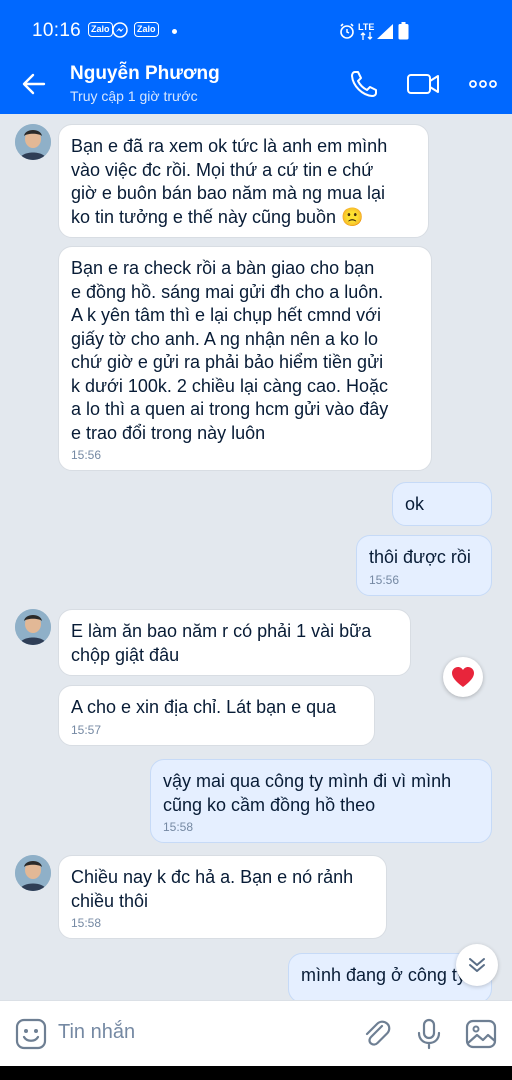 This screenshot has height=1080, width=512. I want to click on message-text: ok, so click(415, 504).